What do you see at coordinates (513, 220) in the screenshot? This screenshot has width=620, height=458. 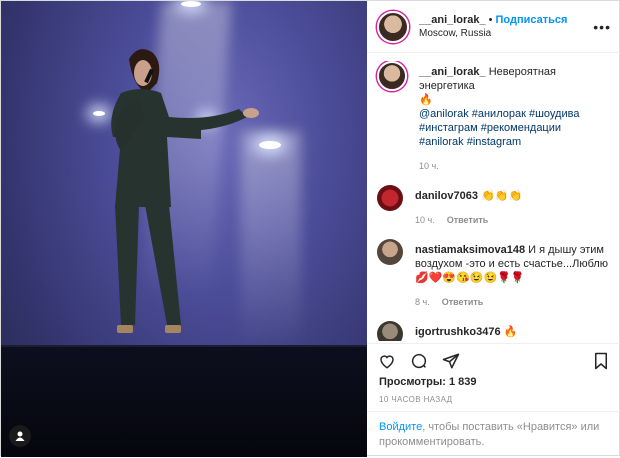 I see `comment-meta: 10 ч. Ответить` at bounding box center [513, 220].